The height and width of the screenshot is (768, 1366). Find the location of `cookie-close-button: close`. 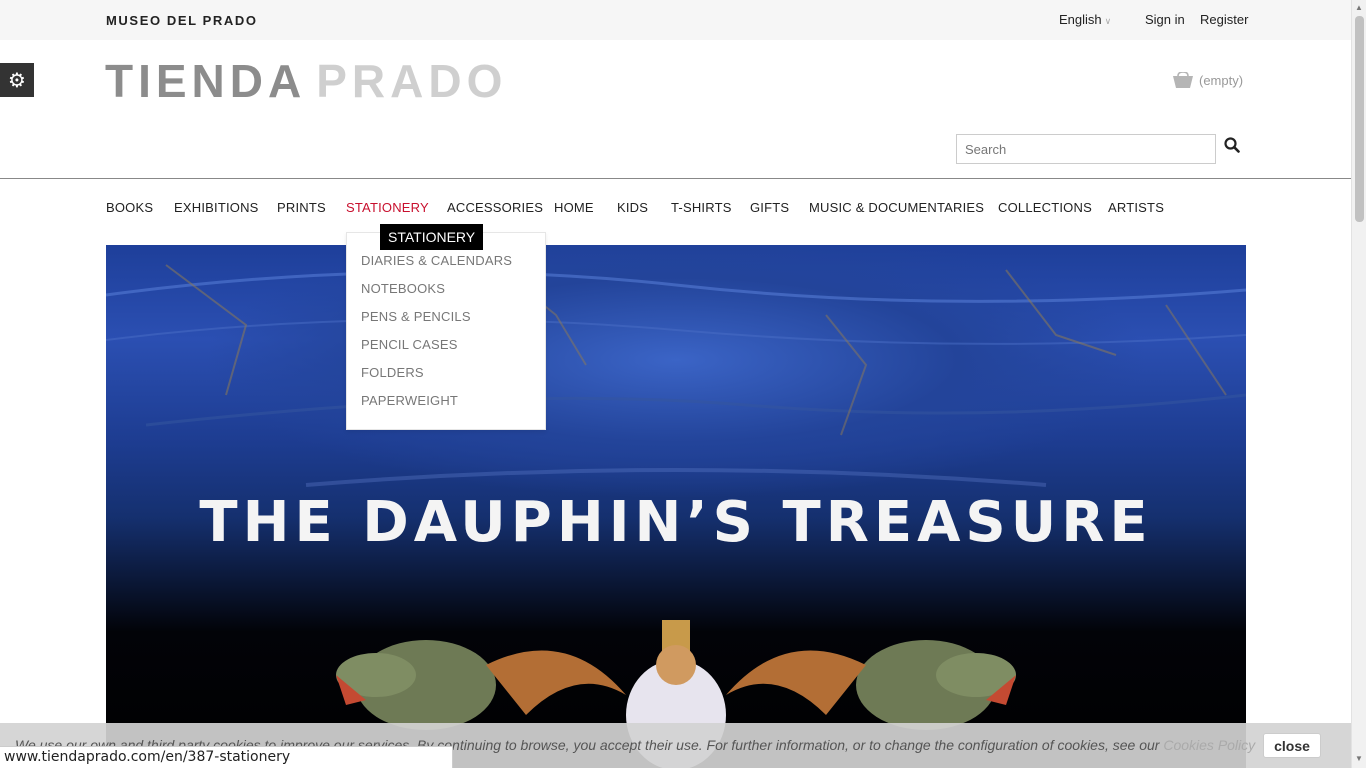

cookie-close-button: close is located at coordinates (1292, 745).